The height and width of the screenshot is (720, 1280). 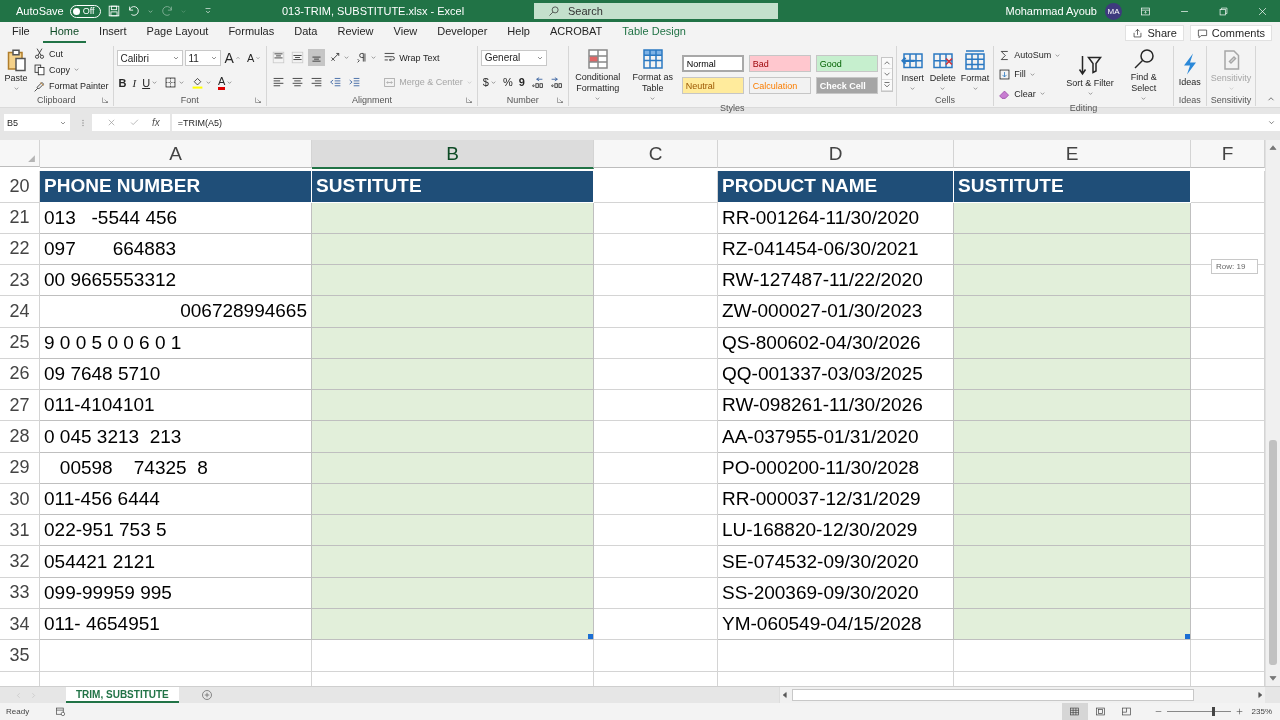 What do you see at coordinates (20, 437) in the screenshot?
I see `row-number: 28` at bounding box center [20, 437].